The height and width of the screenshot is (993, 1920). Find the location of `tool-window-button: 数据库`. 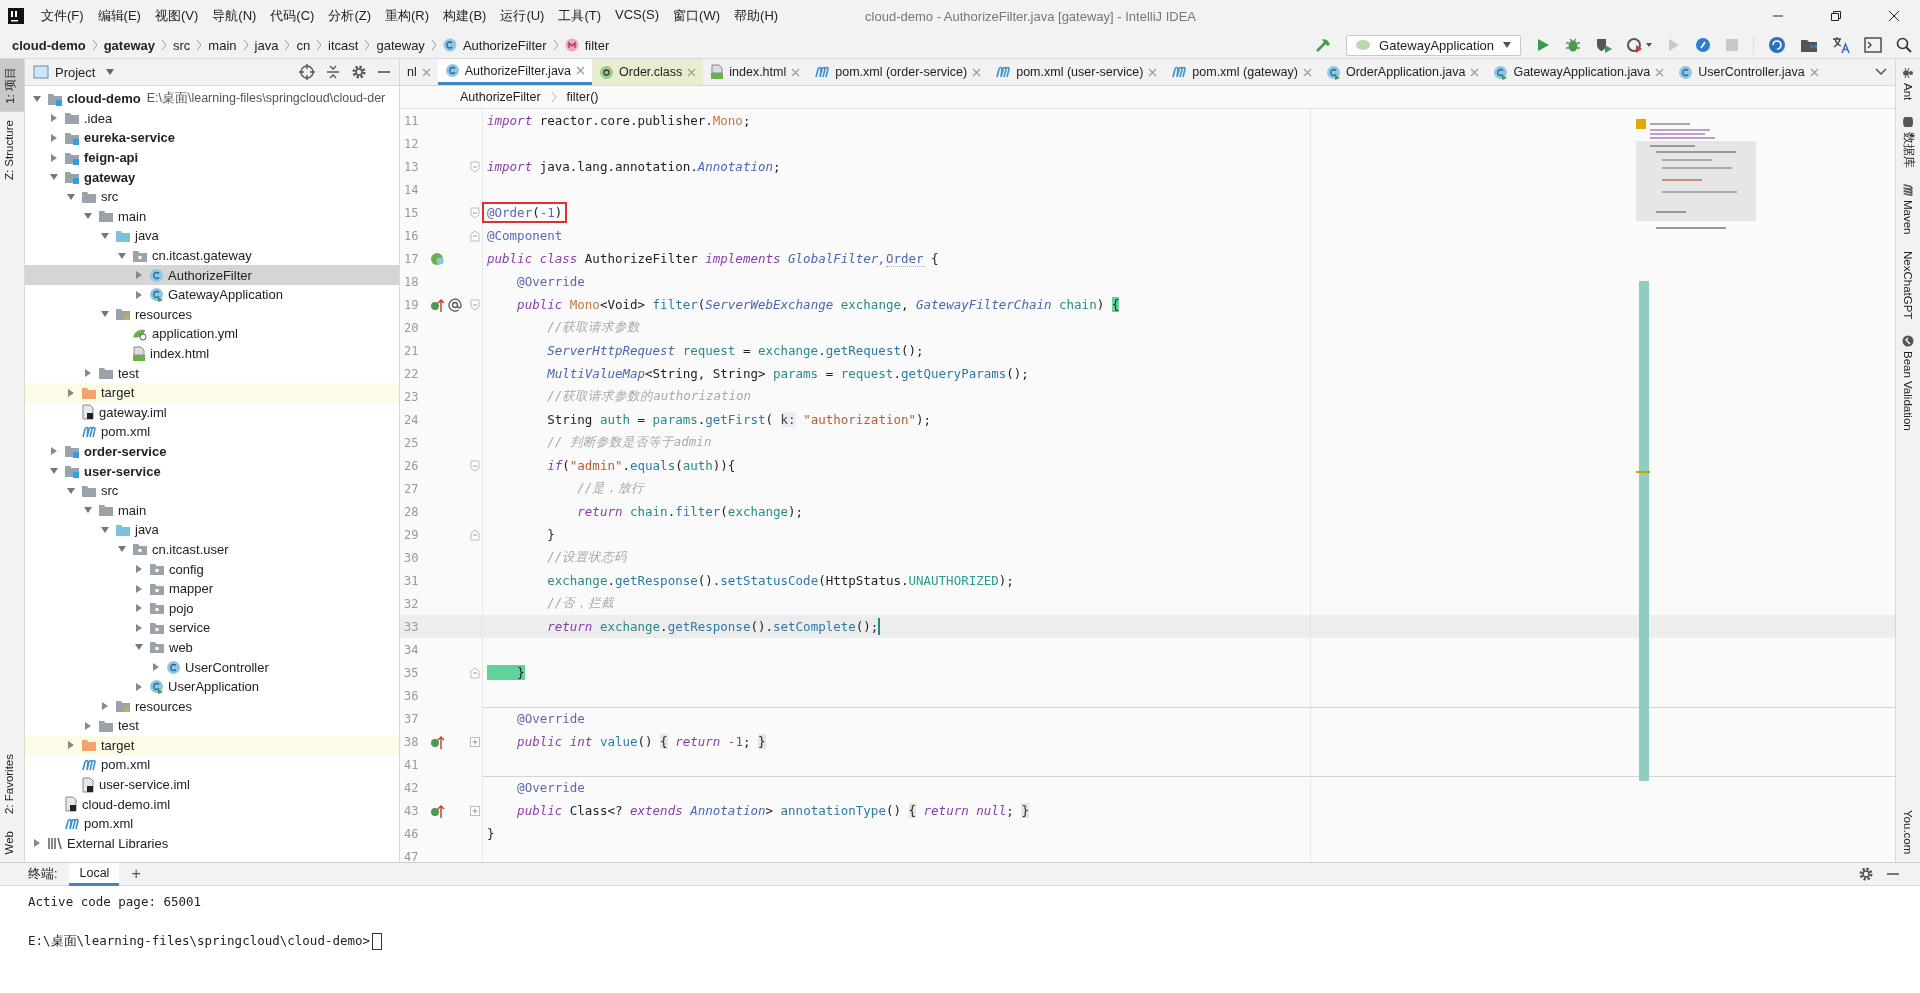

tool-window-button: 数据库 is located at coordinates (1908, 150).